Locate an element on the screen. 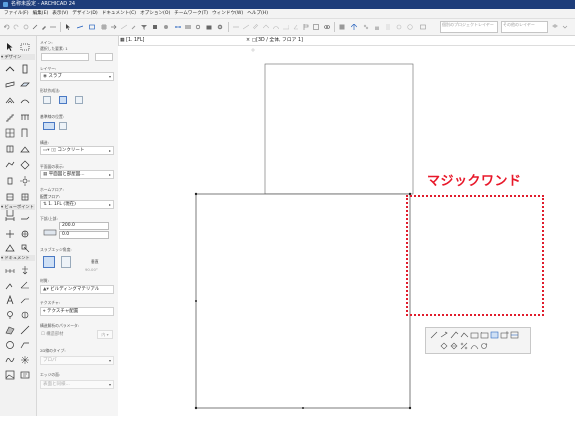 The width and height of the screenshot is (575, 430). layer-dropdown: ◉ スラブ ▾ is located at coordinates (77, 76).